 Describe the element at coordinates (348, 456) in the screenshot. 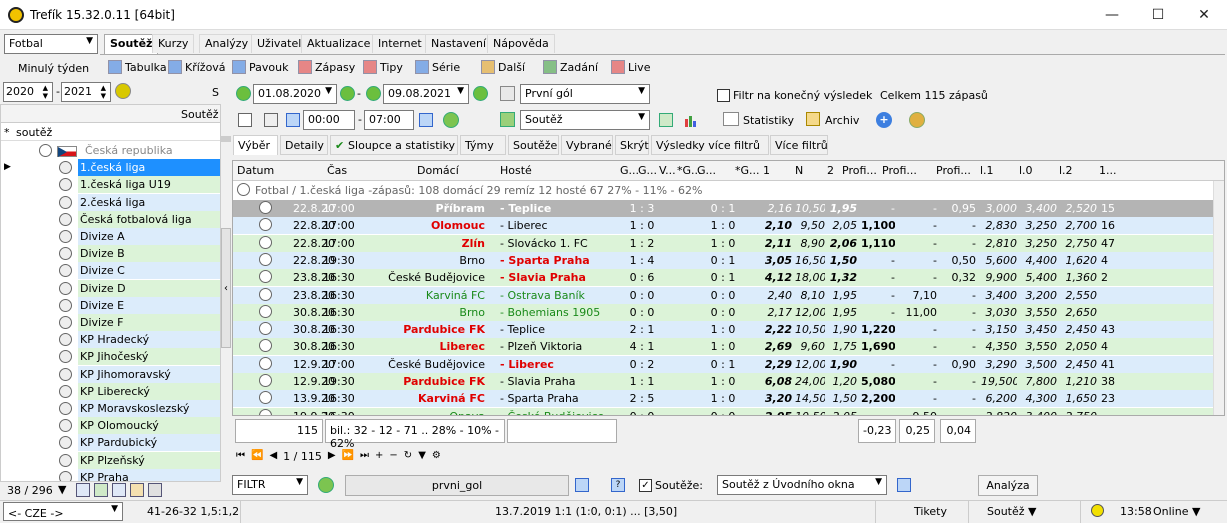

I see `nav-next-page-icon: ⏩` at that location.